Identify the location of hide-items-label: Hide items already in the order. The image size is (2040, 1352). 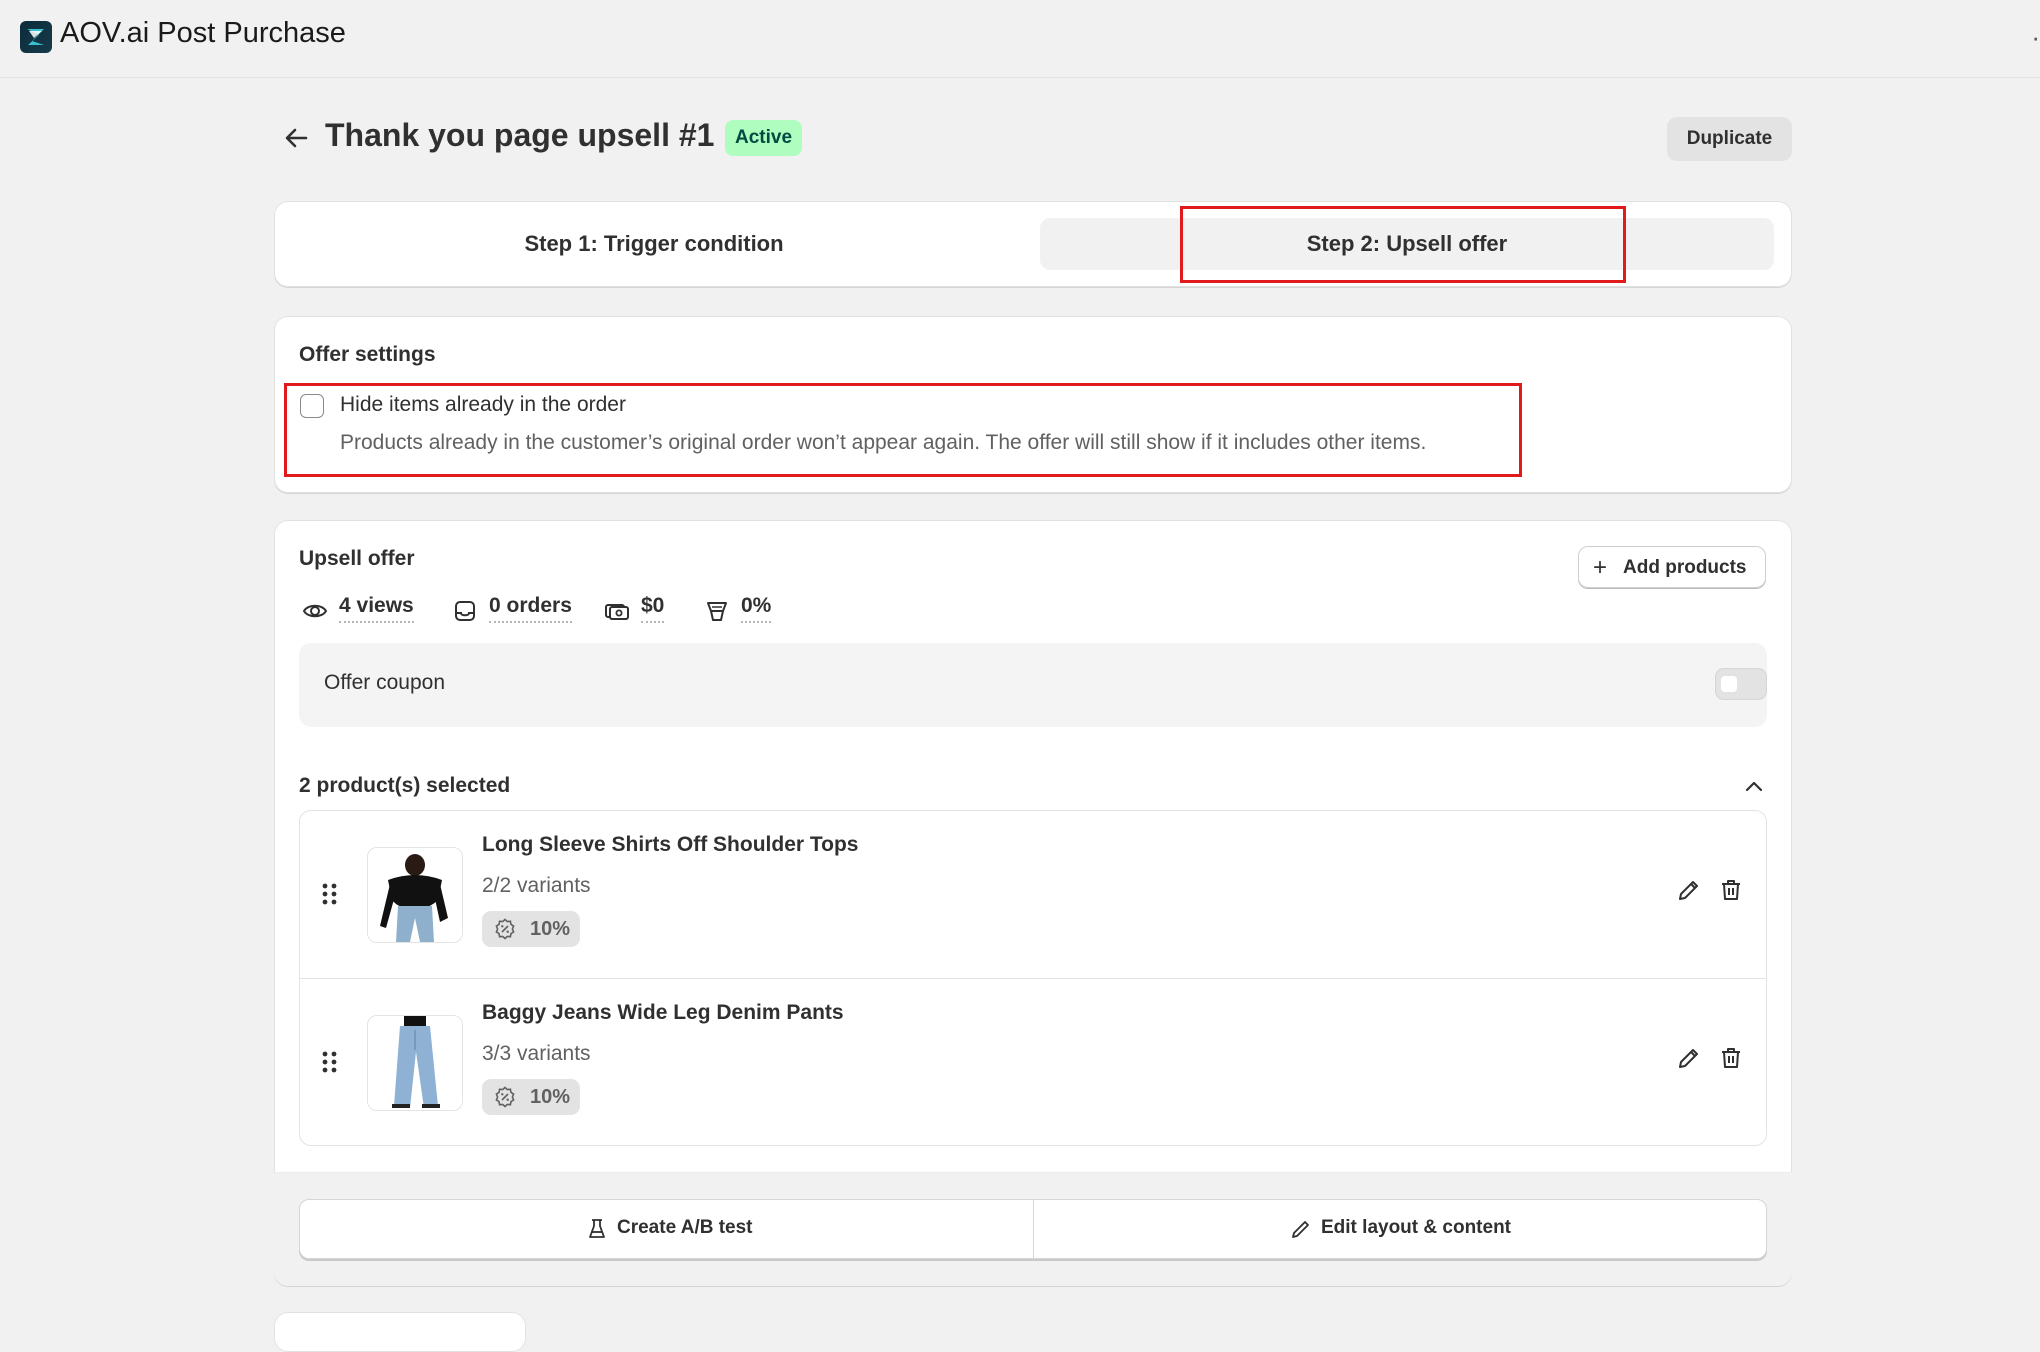
(483, 405).